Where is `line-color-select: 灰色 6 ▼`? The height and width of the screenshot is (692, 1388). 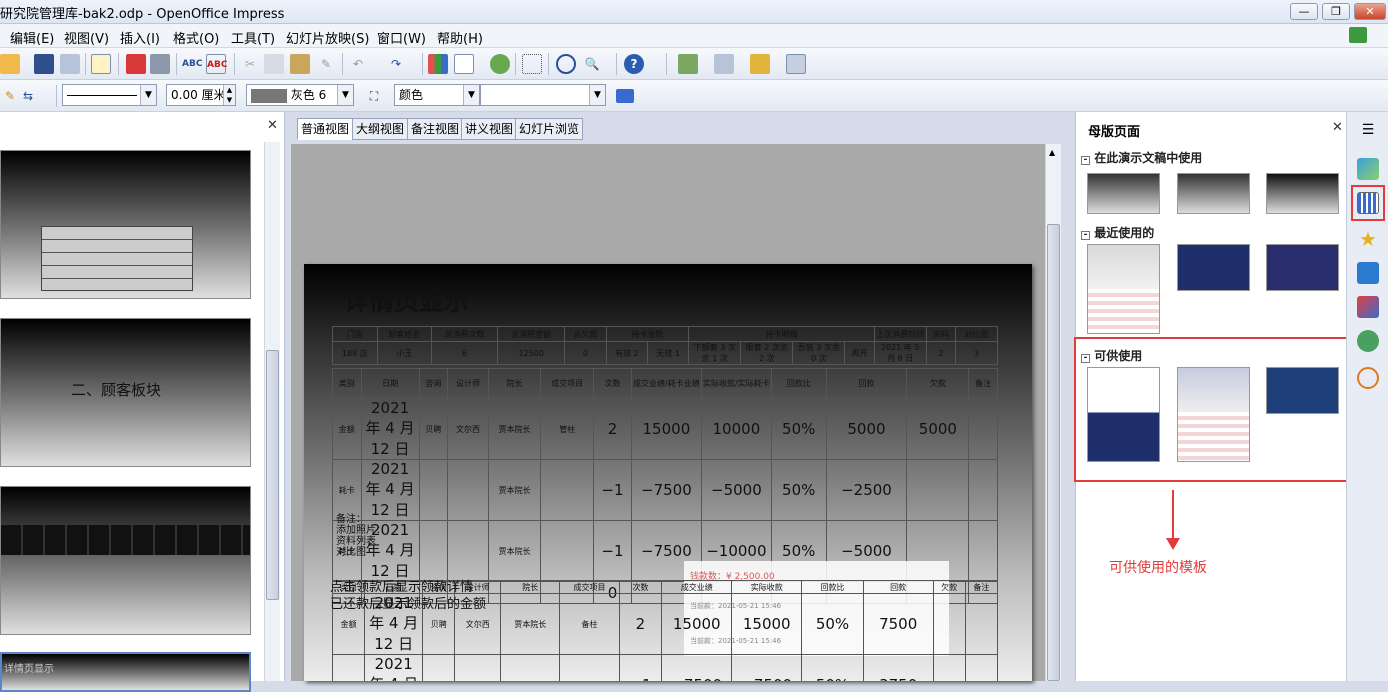 line-color-select: 灰色 6 ▼ is located at coordinates (300, 95).